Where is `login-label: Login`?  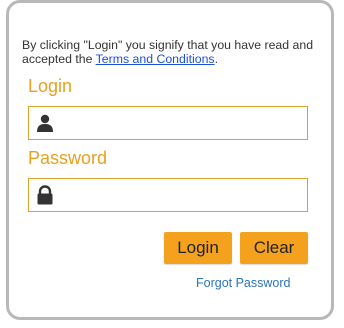 login-label: Login is located at coordinates (50, 86).